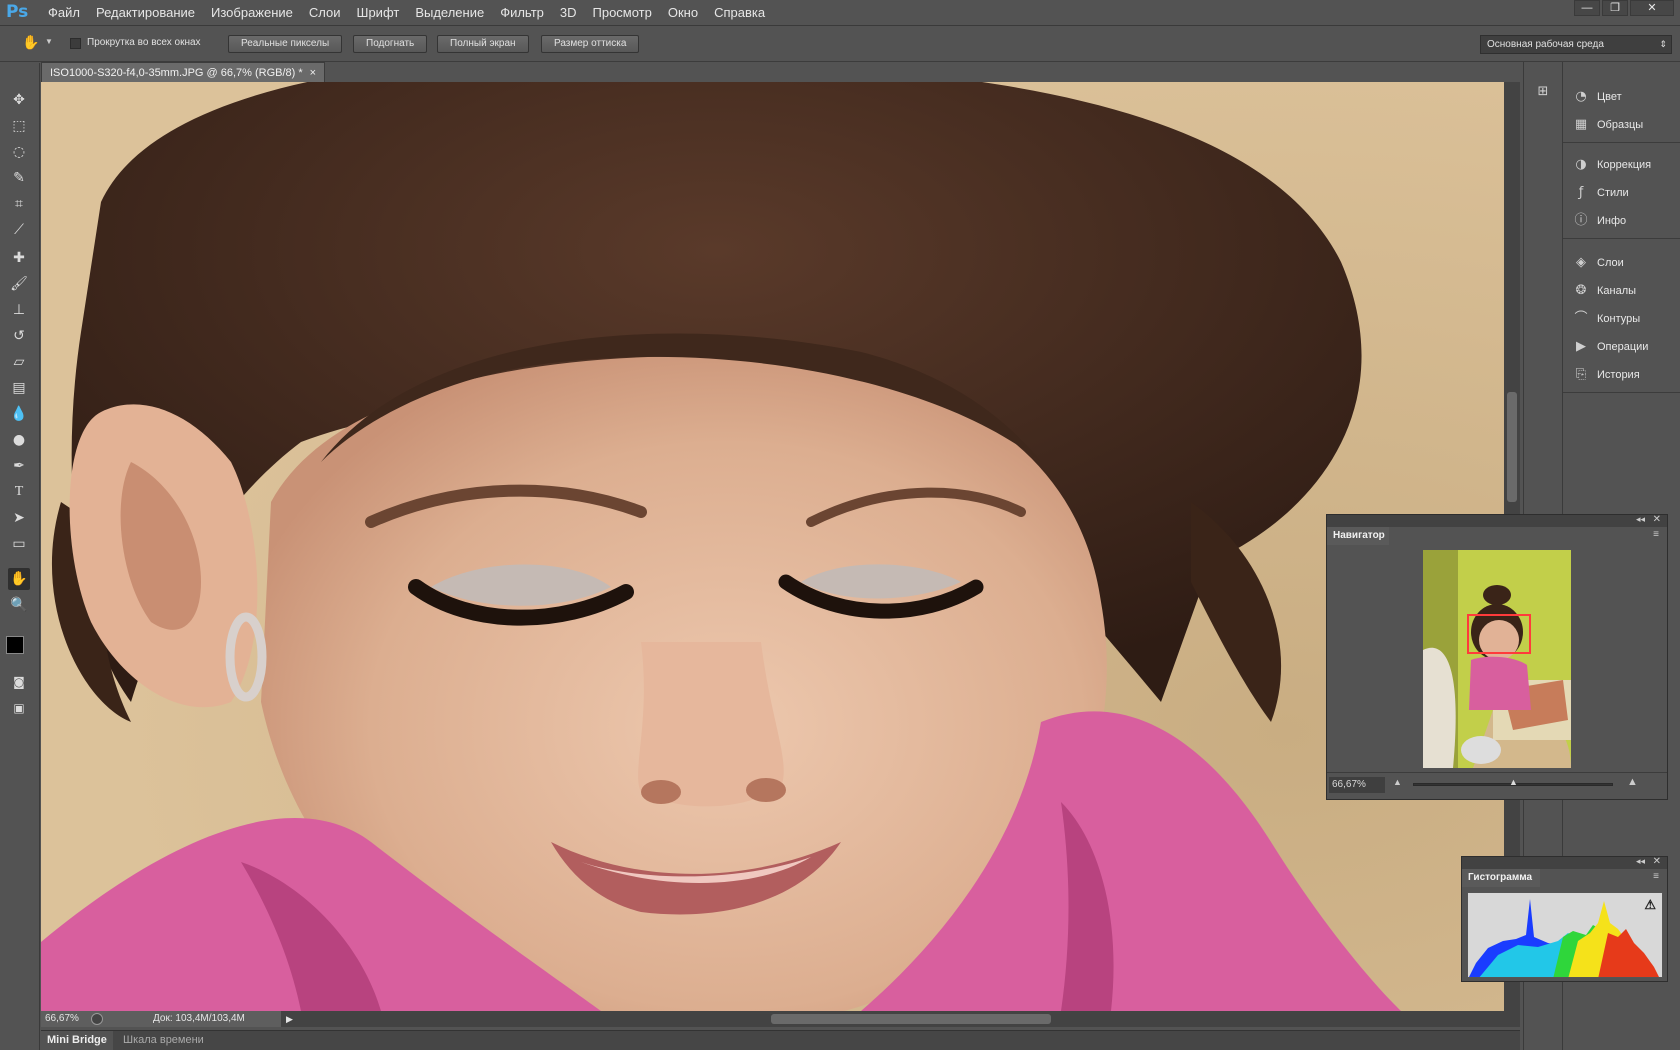 The width and height of the screenshot is (1680, 1050). I want to click on menu-help: Справка, so click(739, 13).